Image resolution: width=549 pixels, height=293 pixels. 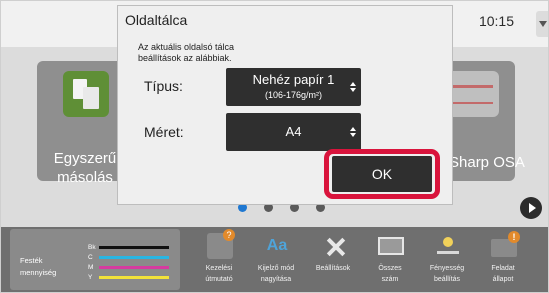 I want to click on next-page-arrow-icon, so click(x=531, y=208).